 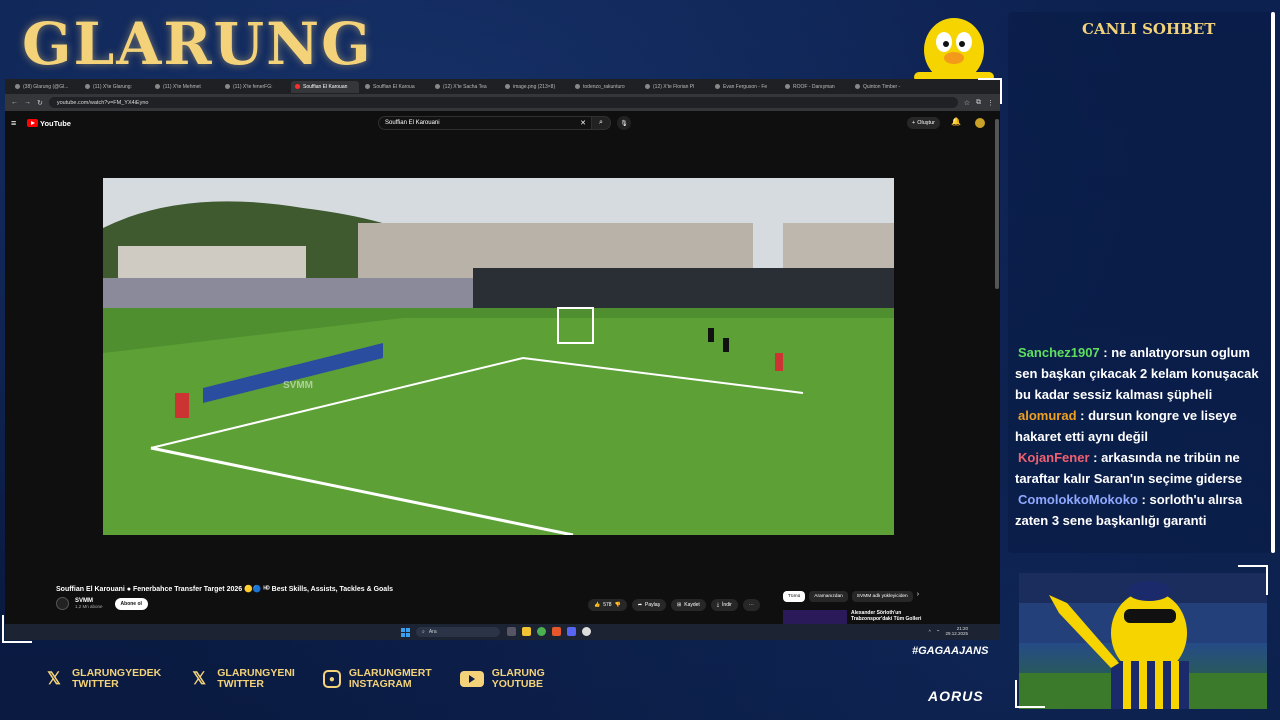 What do you see at coordinates (828, 596) in the screenshot?
I see `chip-from-search: Aramanızdan` at bounding box center [828, 596].